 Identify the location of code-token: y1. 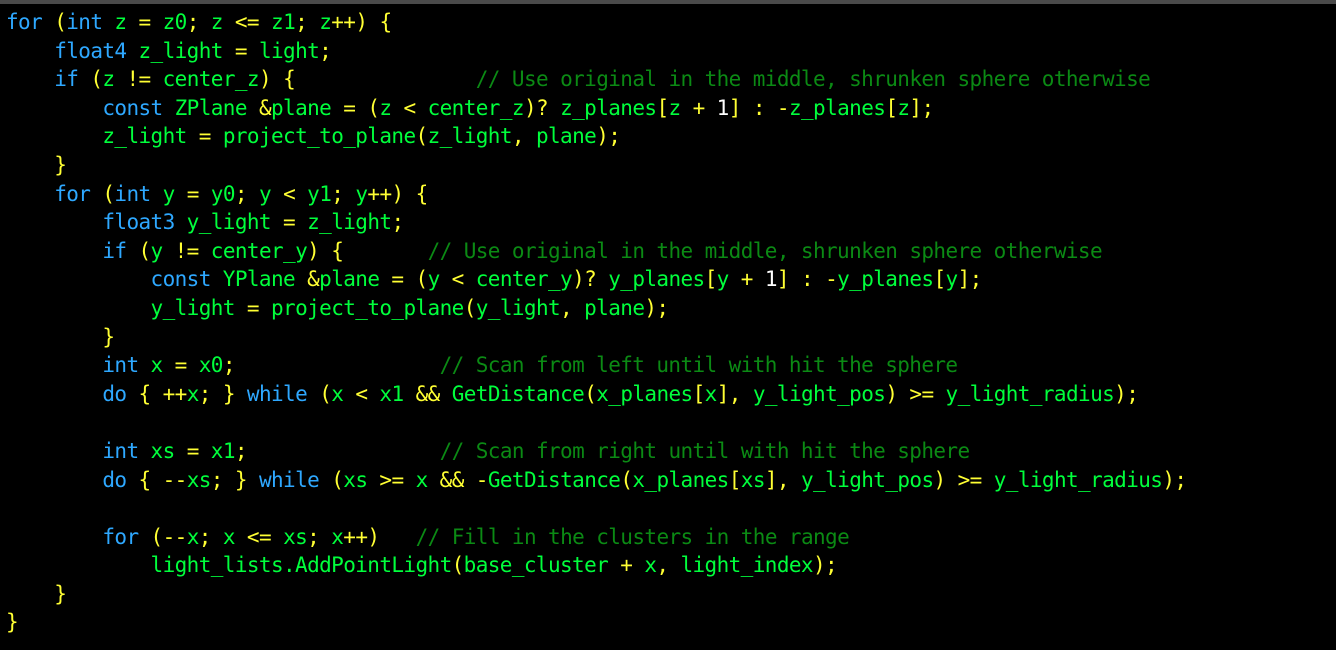
(319, 193).